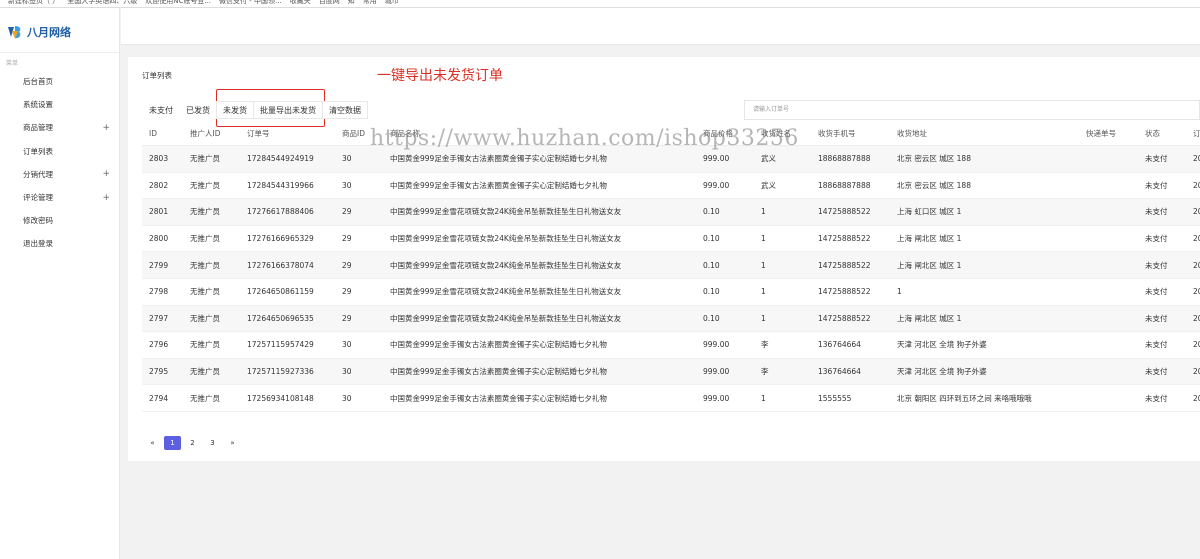 This screenshot has width=1200, height=559. Describe the element at coordinates (38, 32) in the screenshot. I see `logo: 八月网络` at that location.